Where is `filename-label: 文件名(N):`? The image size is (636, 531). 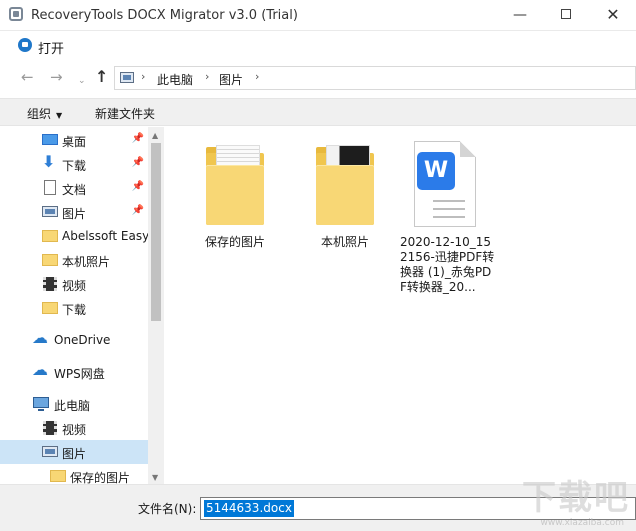 filename-label: 文件名(N): is located at coordinates (167, 509).